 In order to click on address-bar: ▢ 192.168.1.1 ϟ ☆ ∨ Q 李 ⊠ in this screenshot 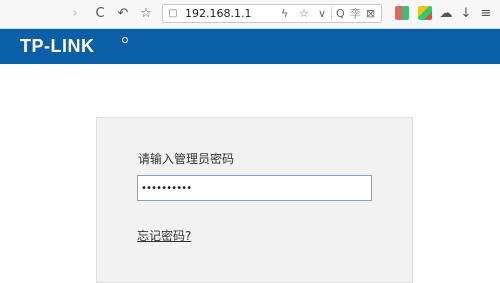, I will do `click(272, 13)`.